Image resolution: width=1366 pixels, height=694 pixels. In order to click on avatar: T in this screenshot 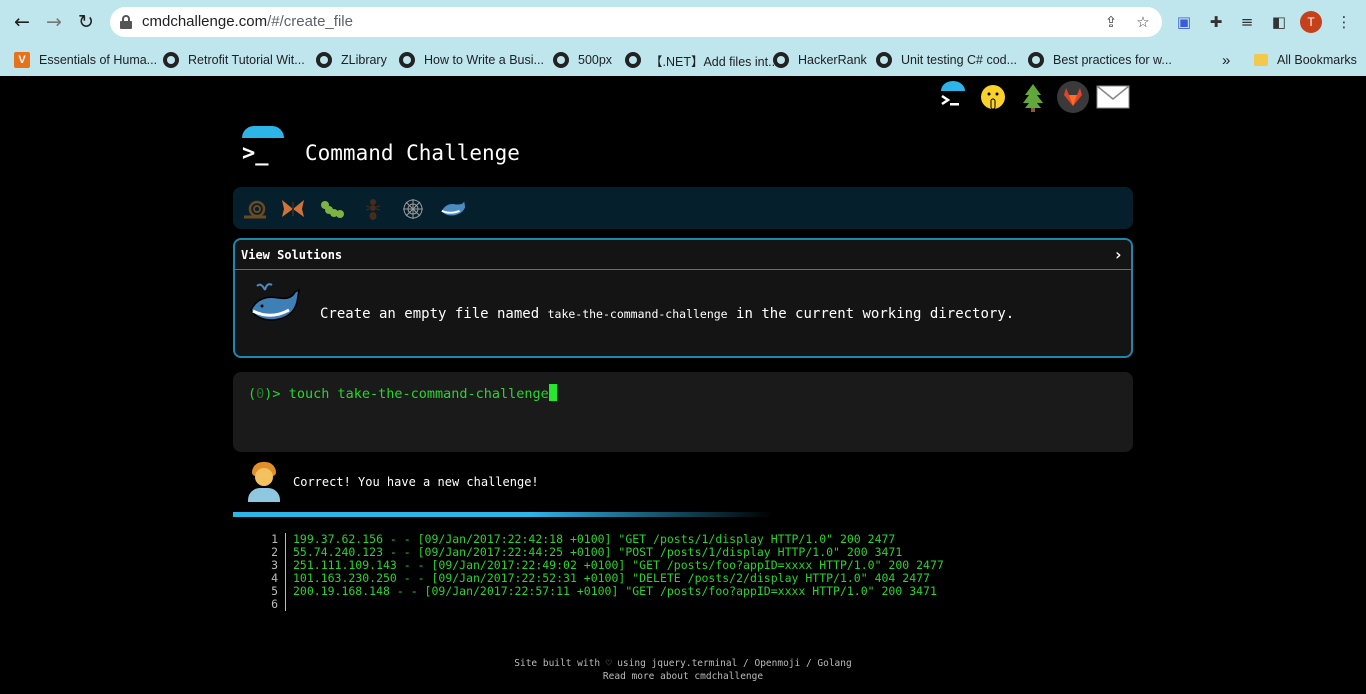, I will do `click(1311, 22)`.